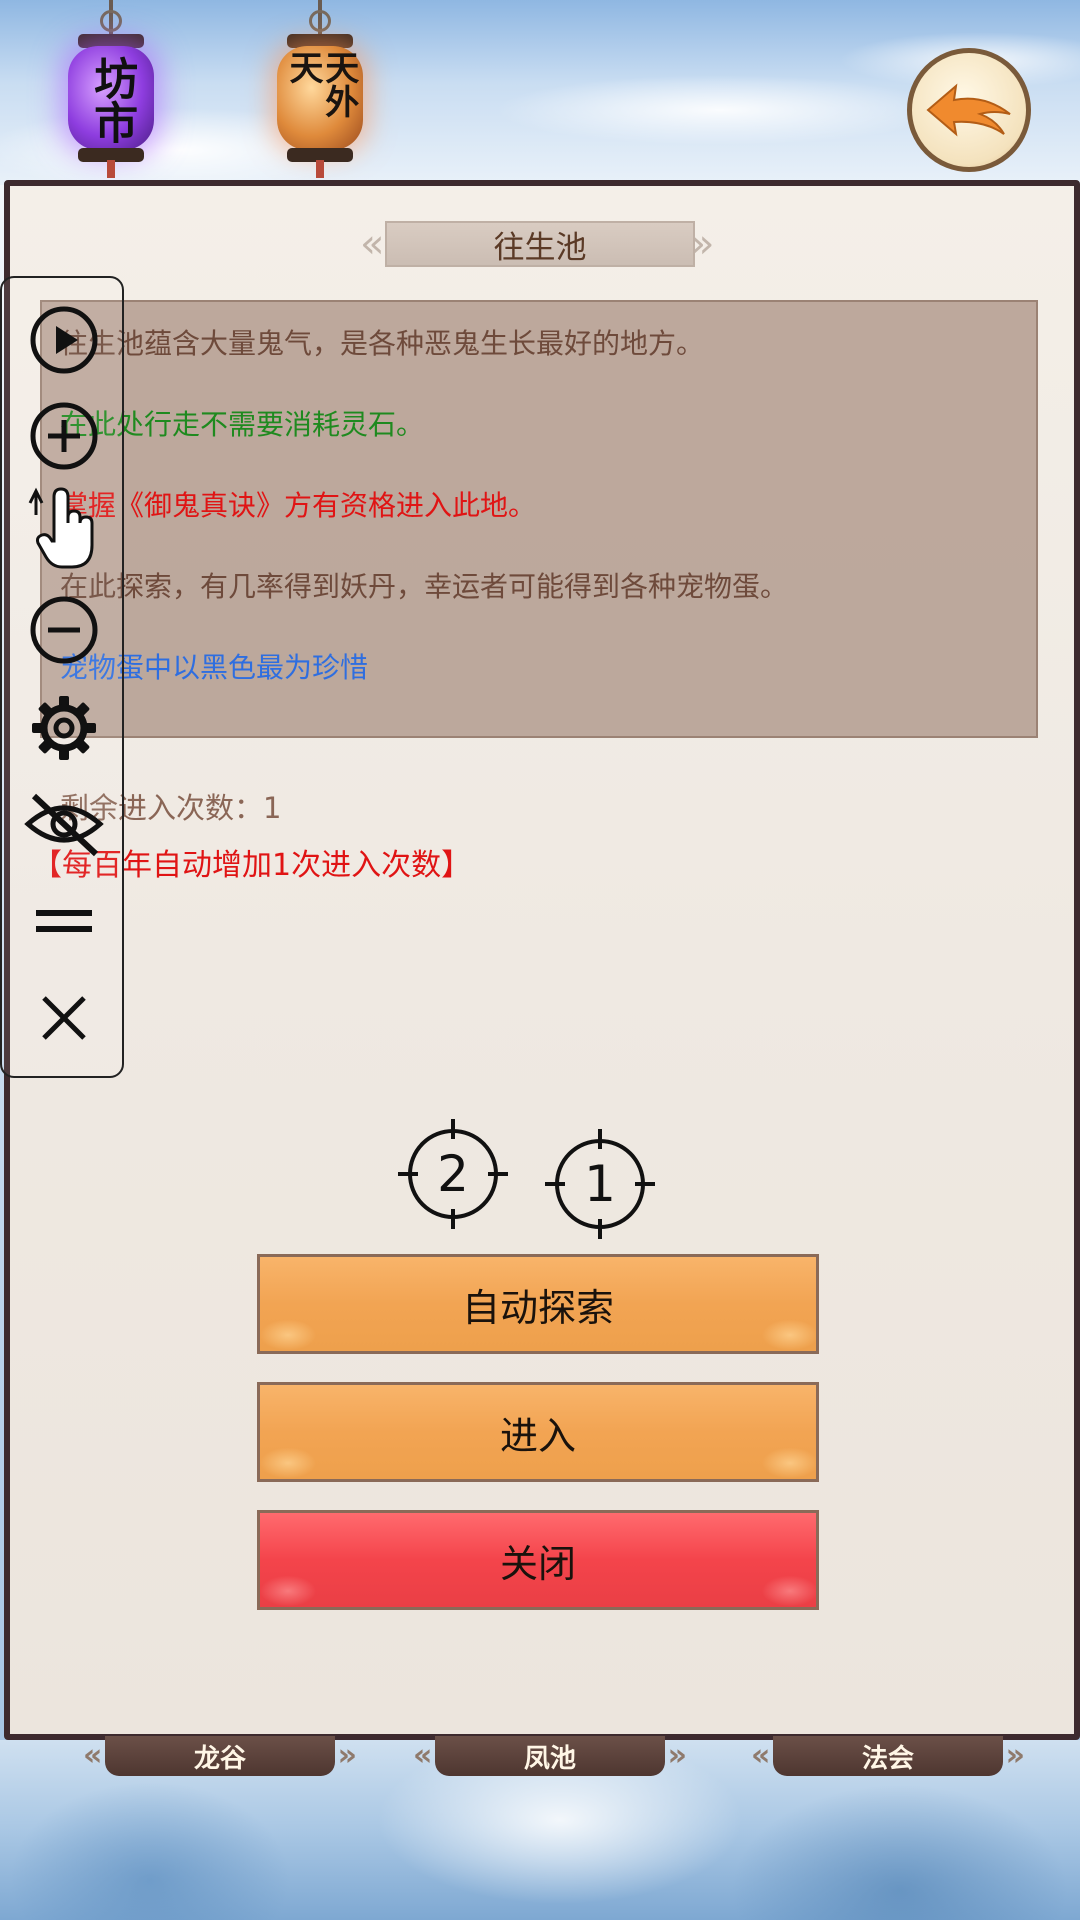 This screenshot has height=1920, width=1080. I want to click on menu-button, so click(64, 922).